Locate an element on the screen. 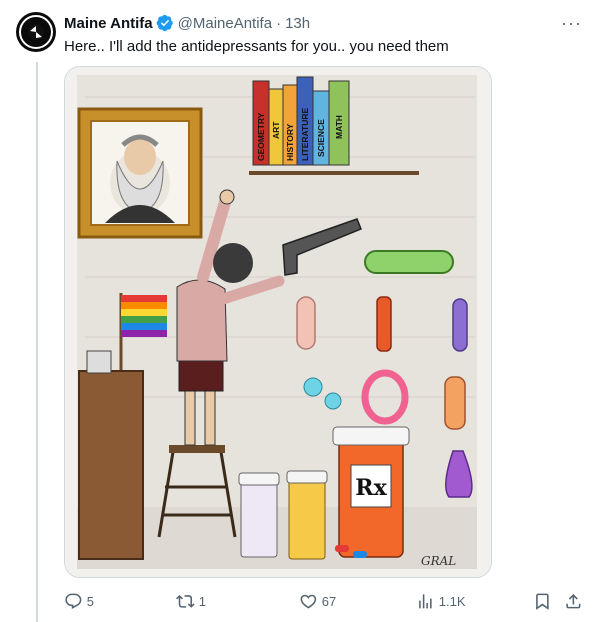  portrait-frame is located at coordinates (140, 173).